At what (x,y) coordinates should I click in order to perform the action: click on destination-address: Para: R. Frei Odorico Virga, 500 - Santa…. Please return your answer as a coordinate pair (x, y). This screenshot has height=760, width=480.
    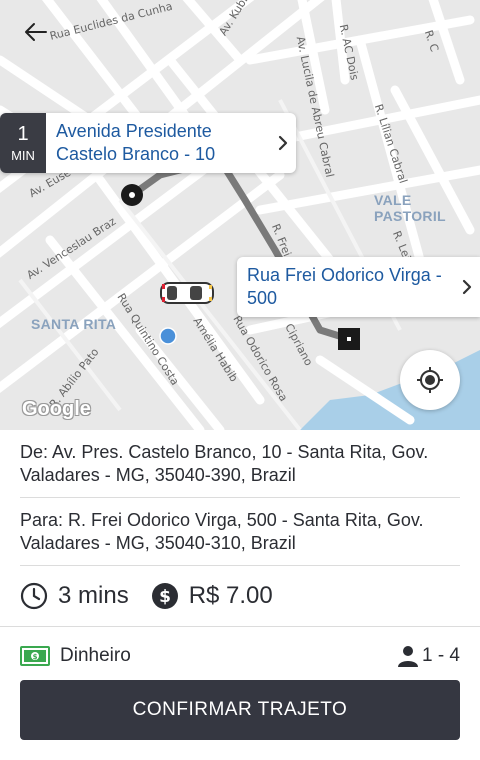
    Looking at the image, I should click on (222, 531).